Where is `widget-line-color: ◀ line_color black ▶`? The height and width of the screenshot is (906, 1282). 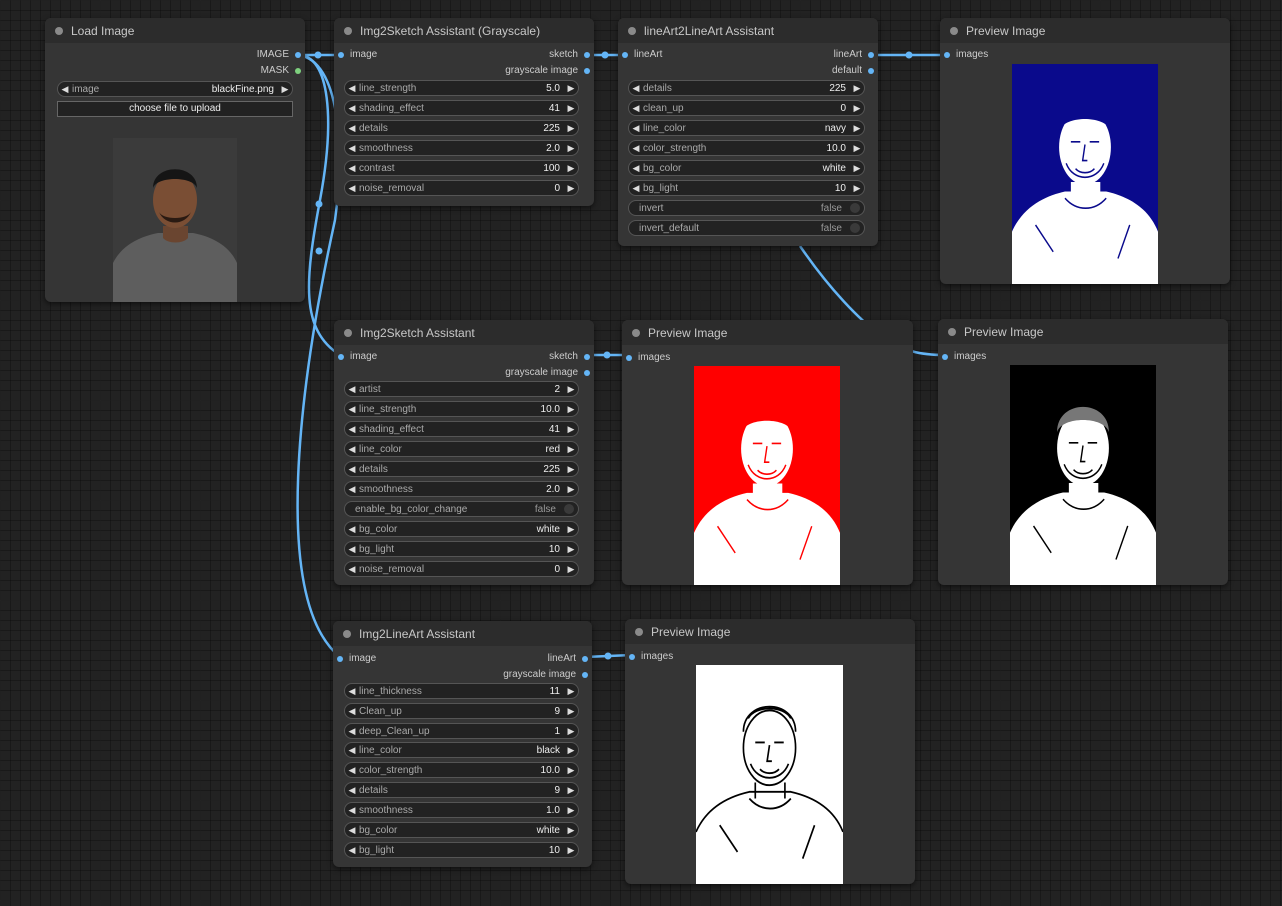 widget-line-color: ◀ line_color black ▶ is located at coordinates (461, 750).